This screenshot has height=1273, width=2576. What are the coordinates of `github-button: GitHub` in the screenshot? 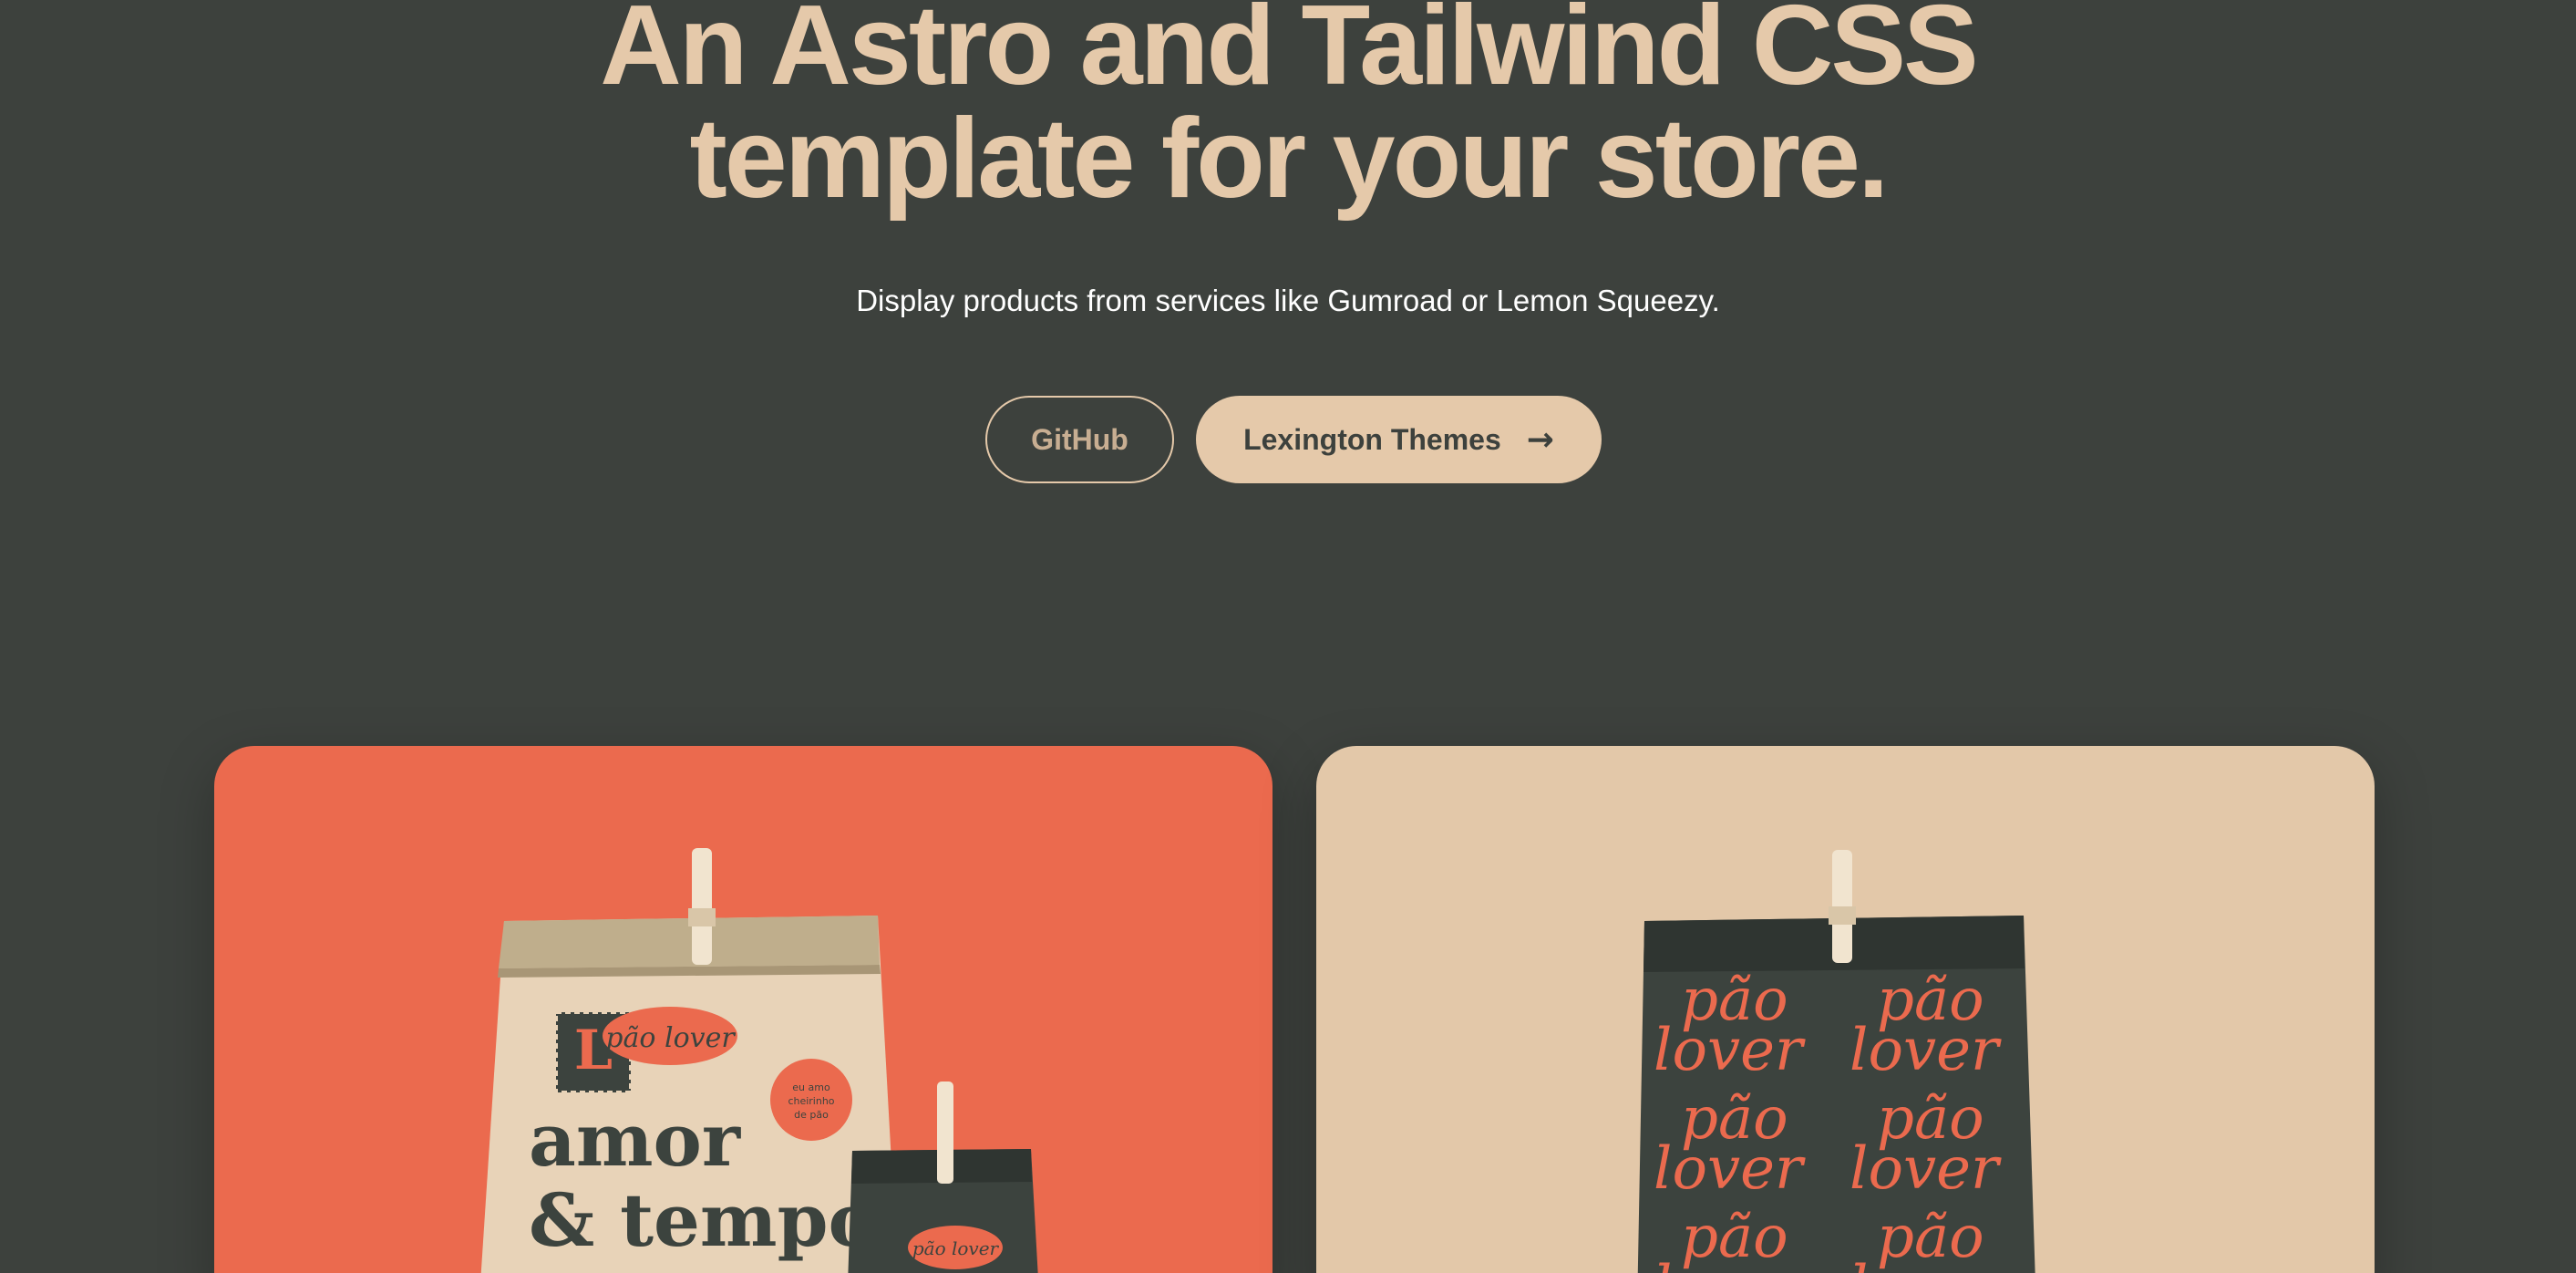 It's located at (1079, 439).